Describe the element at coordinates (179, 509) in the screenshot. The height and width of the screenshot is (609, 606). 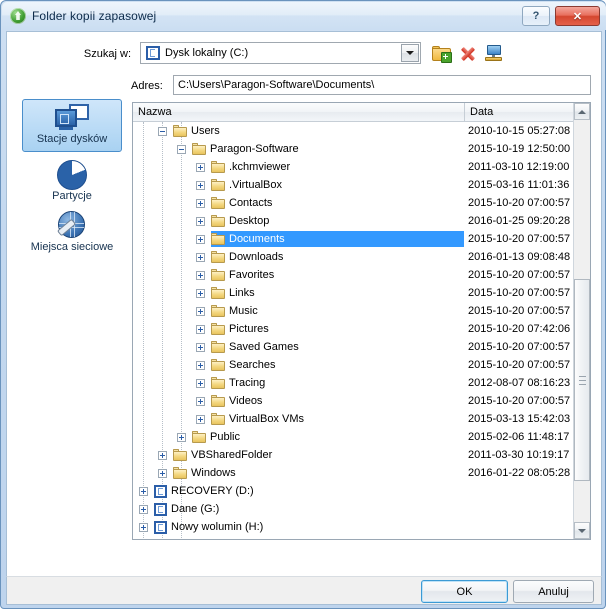
I see `tree-row-name: Dane (G:)` at that location.